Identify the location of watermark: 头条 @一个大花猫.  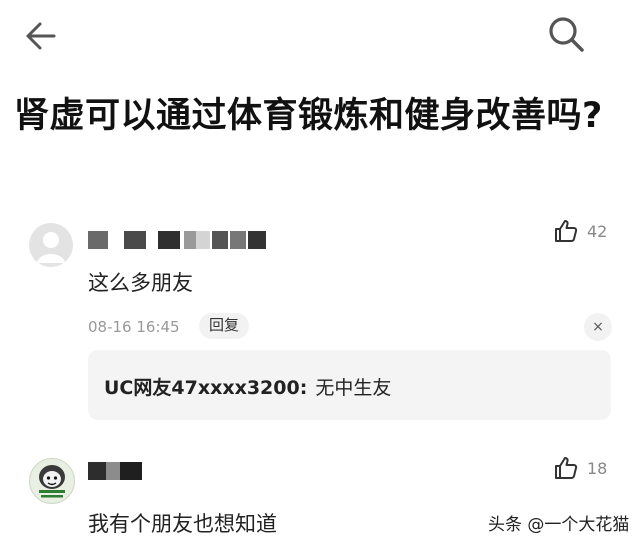
(559, 525).